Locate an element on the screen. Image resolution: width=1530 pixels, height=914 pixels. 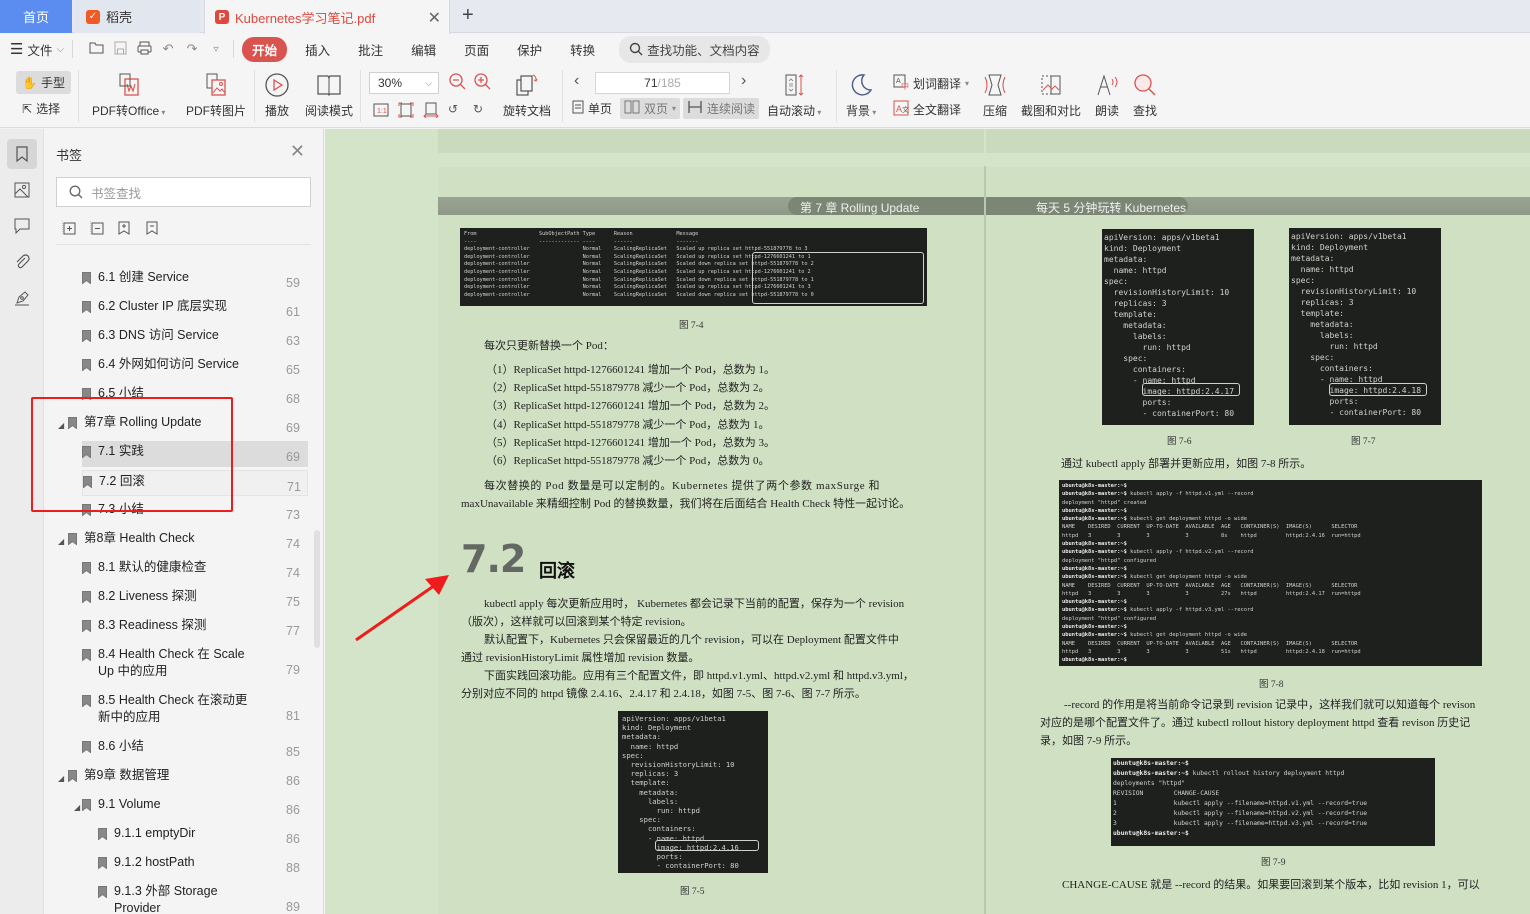
zoom-in-icon is located at coordinates (483, 82).